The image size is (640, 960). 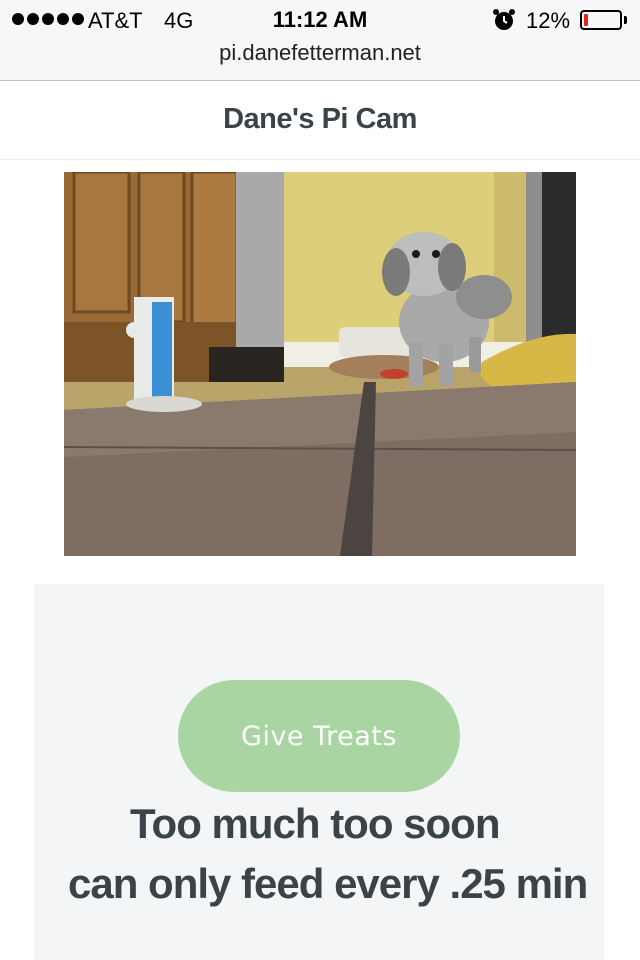 I want to click on alarm-clock-icon, so click(x=504, y=19).